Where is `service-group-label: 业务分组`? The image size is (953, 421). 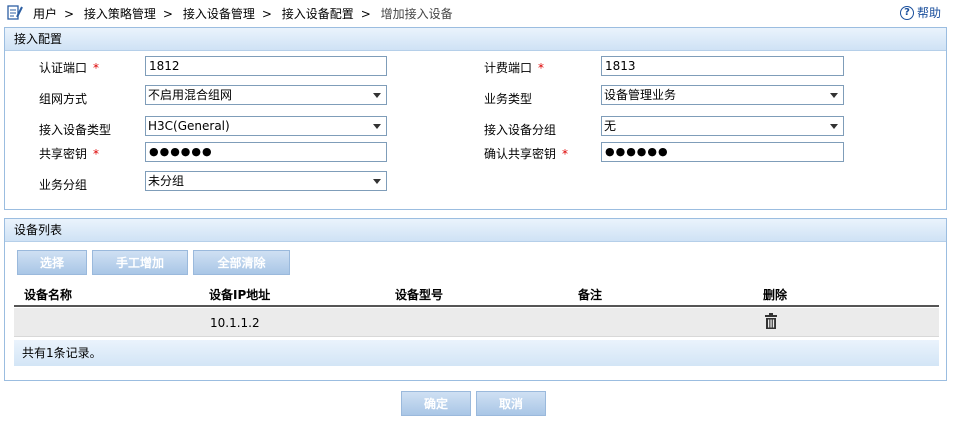 service-group-label: 业务分组 is located at coordinates (63, 185).